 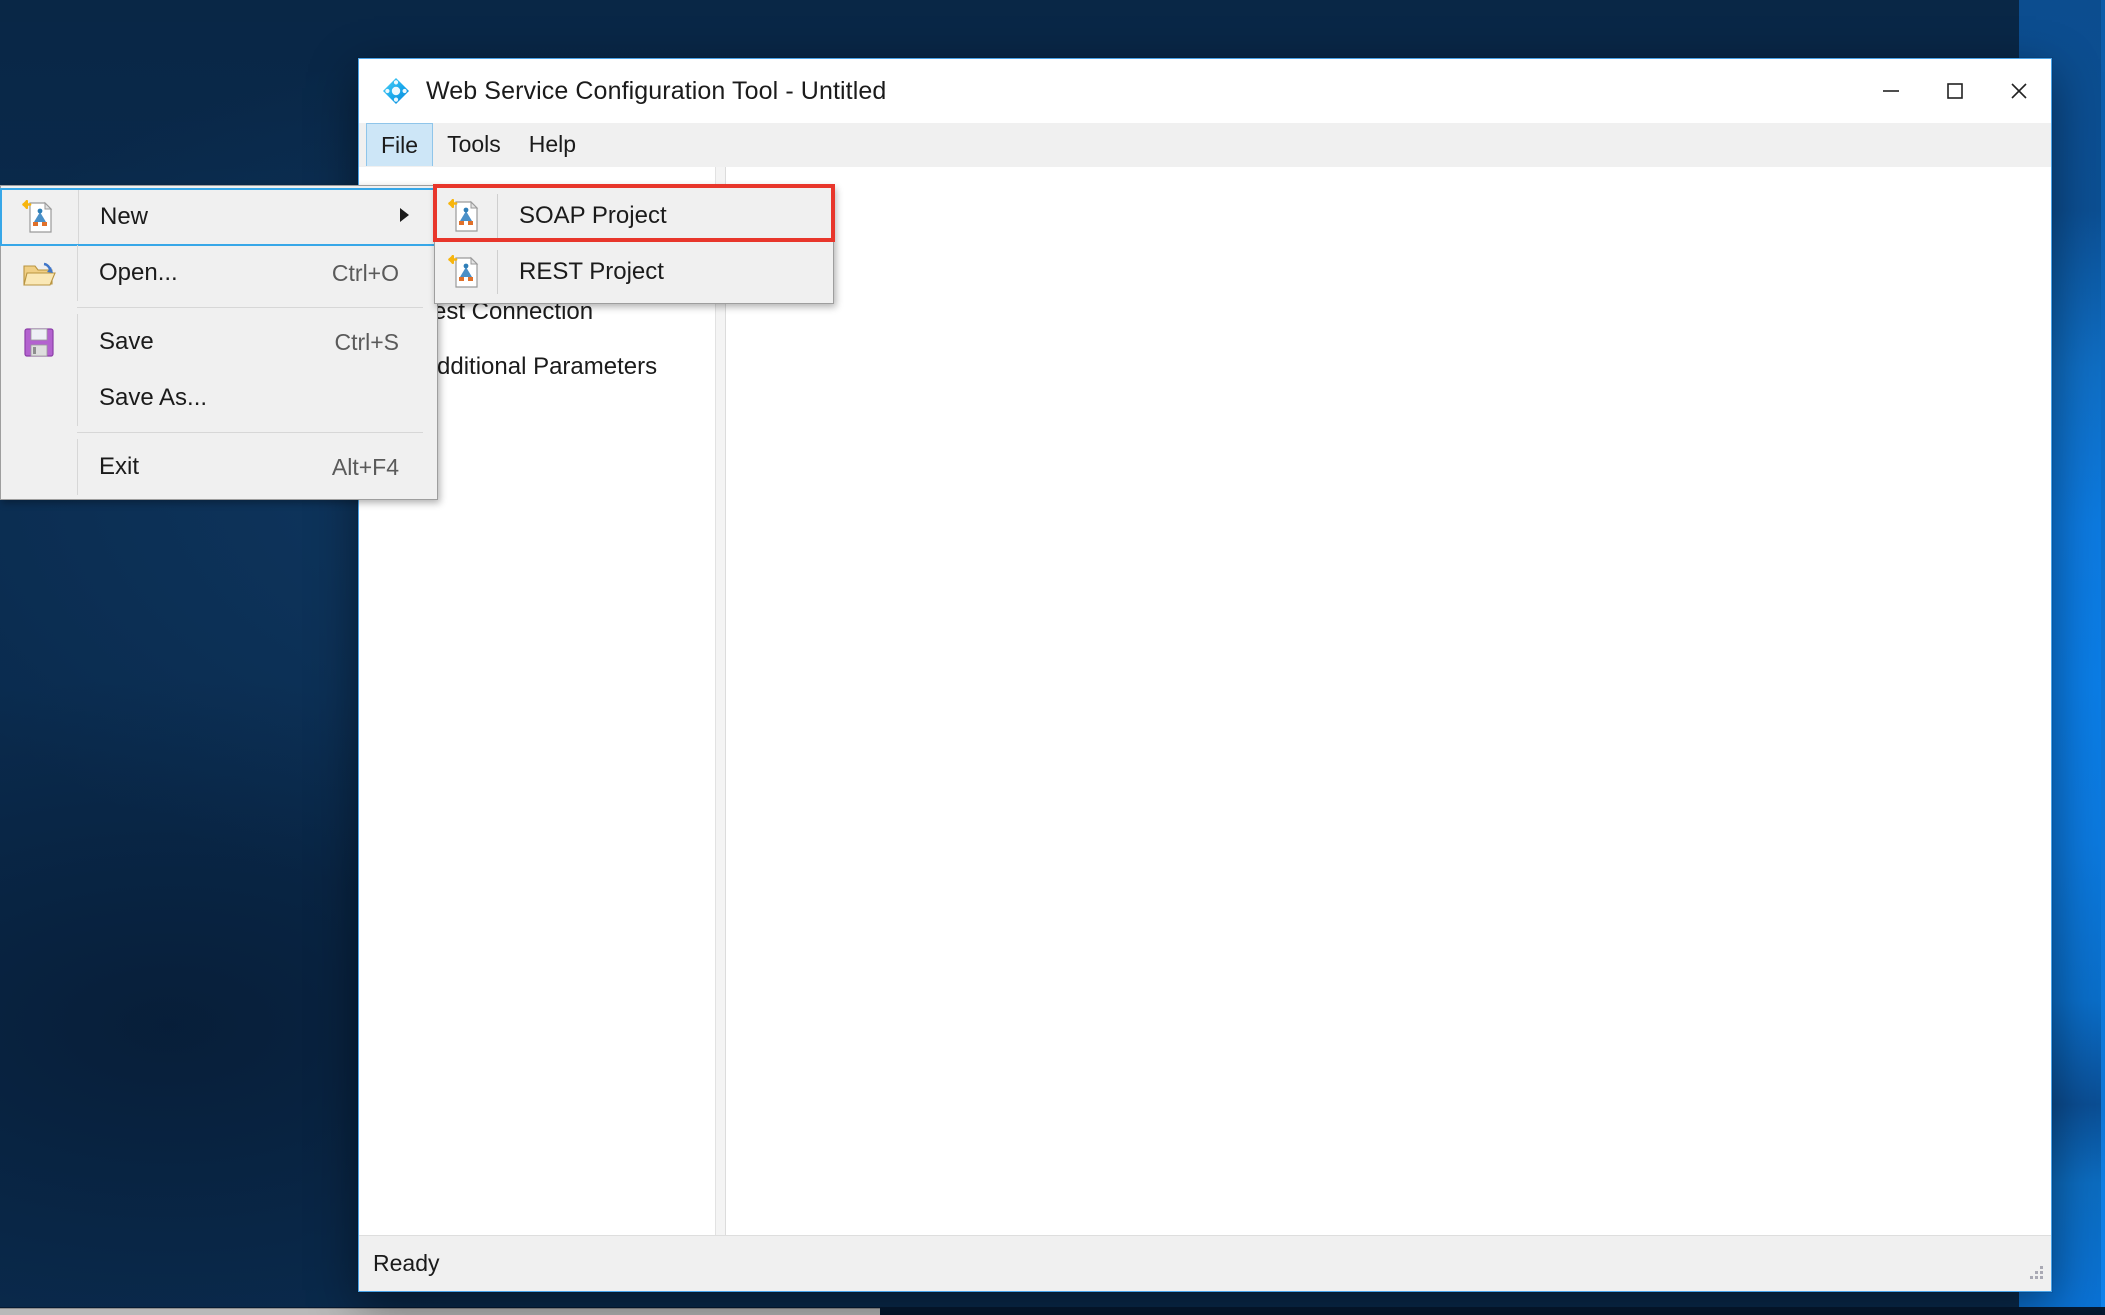 I want to click on file-menu-item-open-accelerator: Ctrl+O, so click(x=365, y=272).